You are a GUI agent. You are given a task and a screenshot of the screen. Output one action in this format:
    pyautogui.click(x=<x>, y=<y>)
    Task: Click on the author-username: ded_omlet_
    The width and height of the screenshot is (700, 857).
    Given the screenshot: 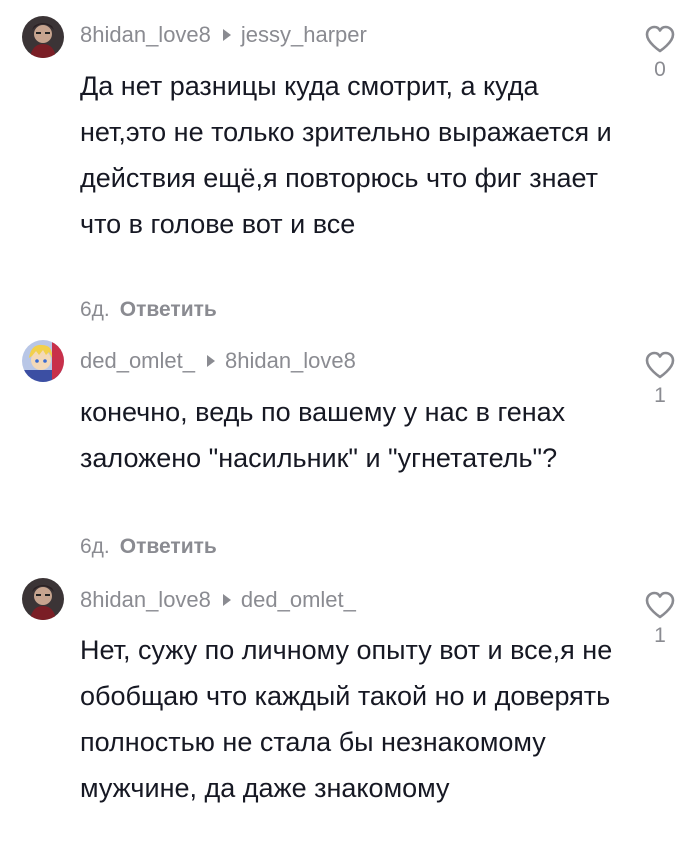 What is the action you would take?
    pyautogui.click(x=137, y=360)
    